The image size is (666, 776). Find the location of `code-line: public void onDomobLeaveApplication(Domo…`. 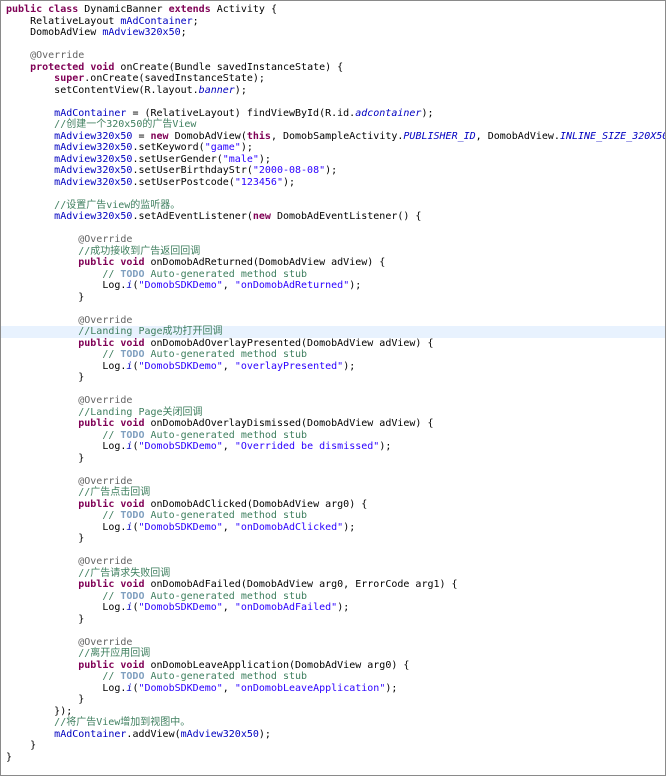

code-line: public void onDomobLeaveApplication(Domo… is located at coordinates (334, 666).